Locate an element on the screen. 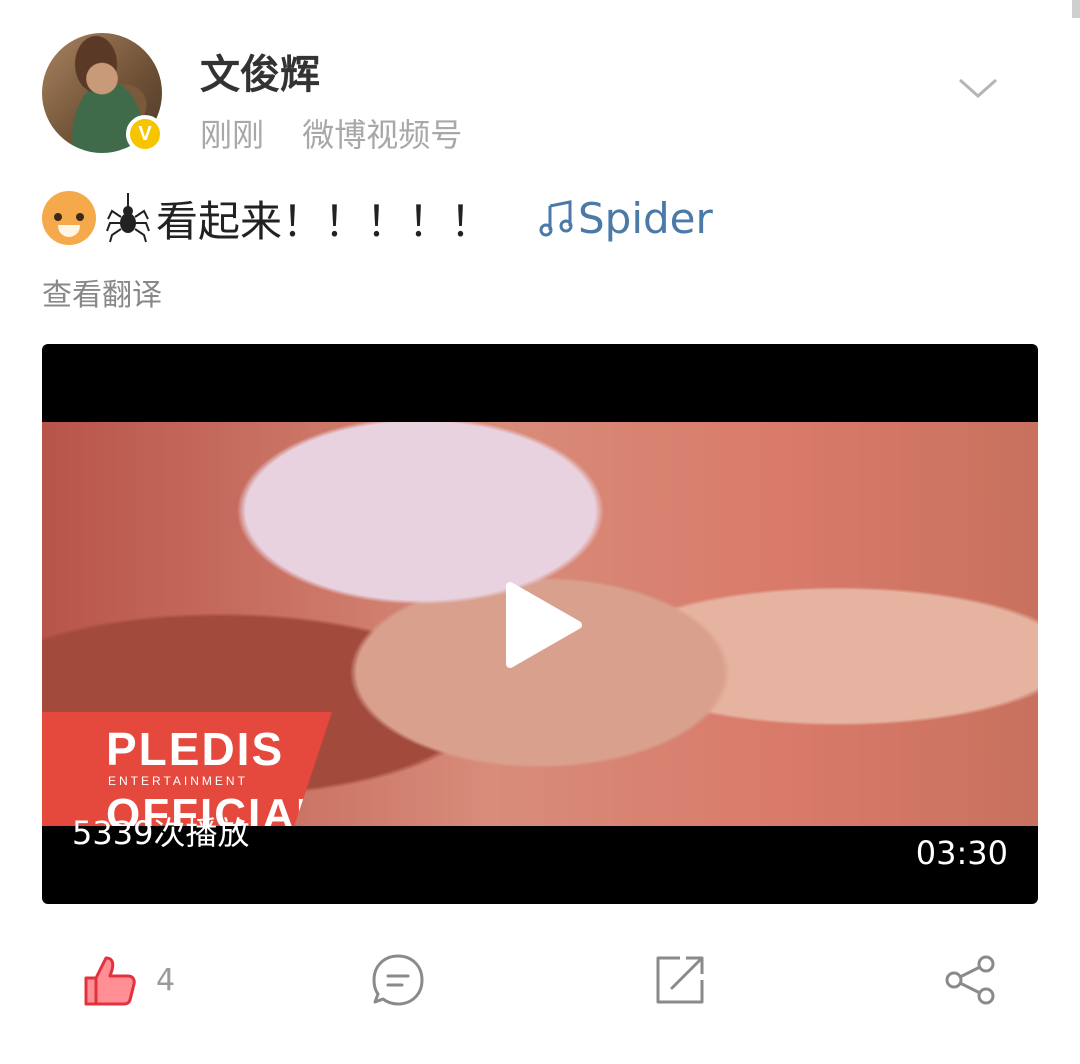 The height and width of the screenshot is (1064, 1080). like-count: 4 is located at coordinates (166, 980).